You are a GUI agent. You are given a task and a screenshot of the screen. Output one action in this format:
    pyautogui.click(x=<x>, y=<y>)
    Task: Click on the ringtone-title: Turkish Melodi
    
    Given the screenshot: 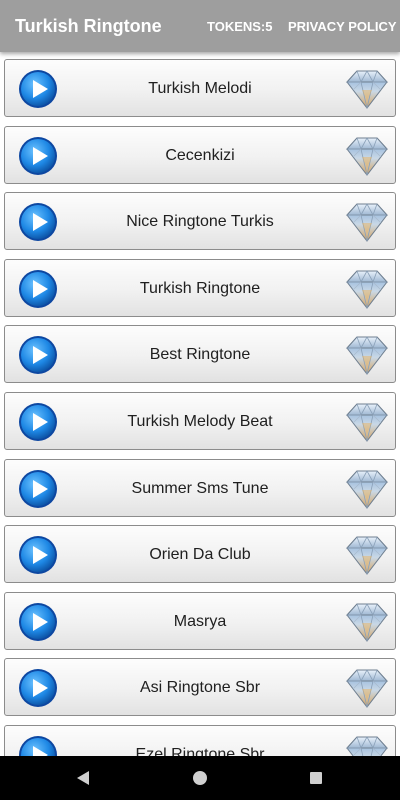 What is the action you would take?
    pyautogui.click(x=200, y=88)
    